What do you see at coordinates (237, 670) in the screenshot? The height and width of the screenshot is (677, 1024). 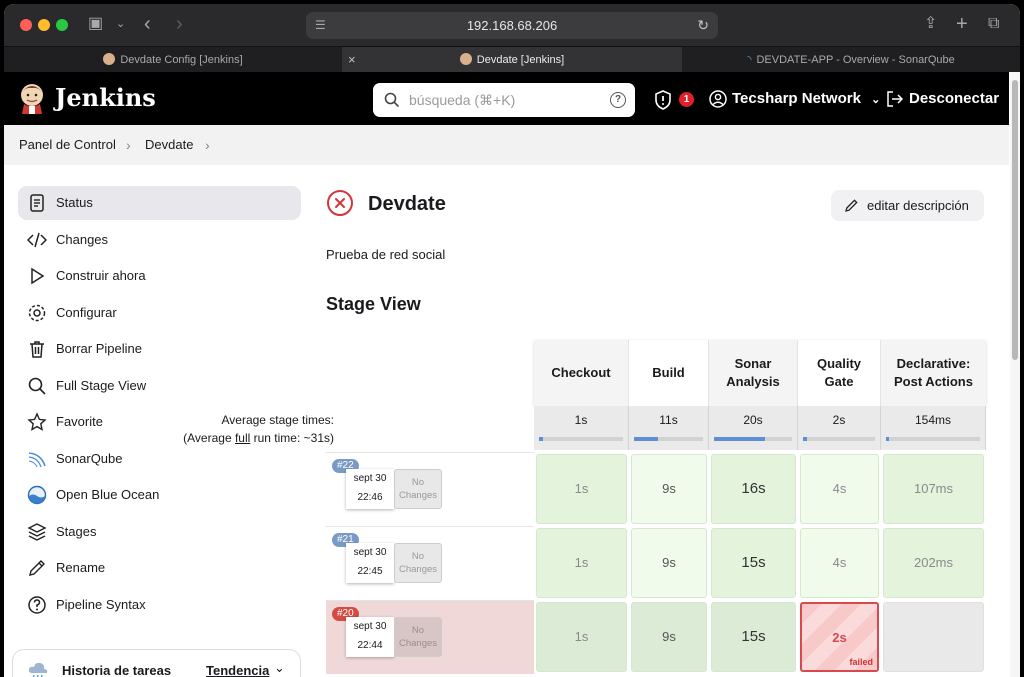 I see `trend-link: Tendencia` at bounding box center [237, 670].